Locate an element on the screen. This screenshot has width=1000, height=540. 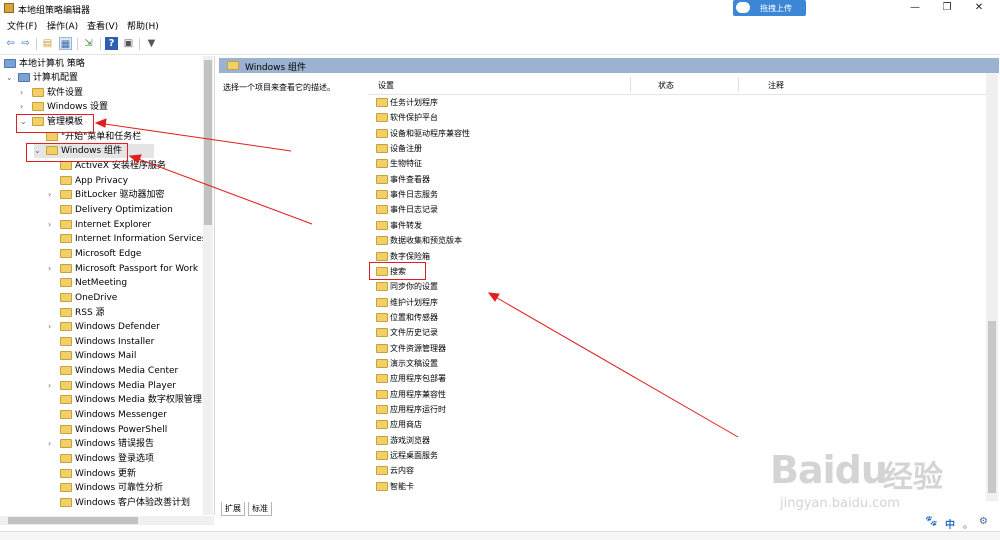
tree-node-label: Windows Media Center is located at coordinates (127, 371).